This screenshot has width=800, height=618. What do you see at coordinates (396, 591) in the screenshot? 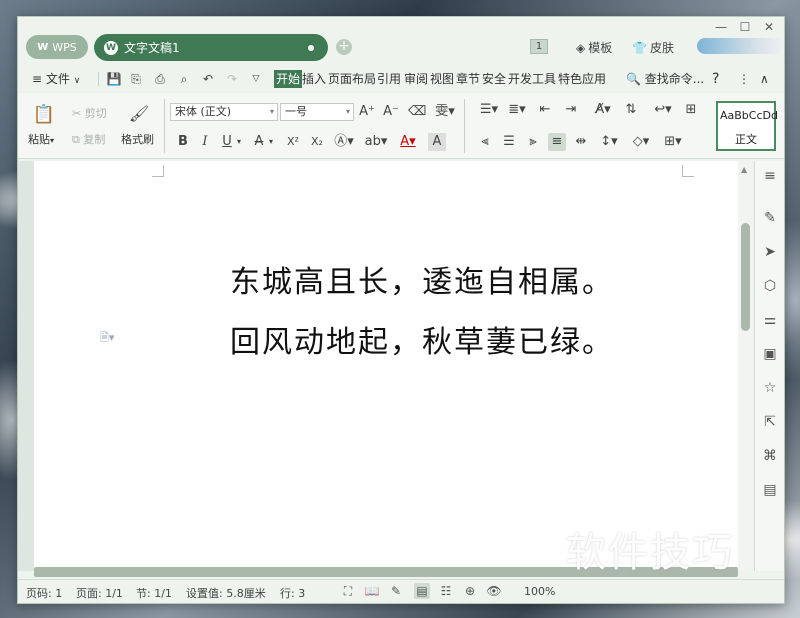
I see `write-mode-icon: ✎` at bounding box center [396, 591].